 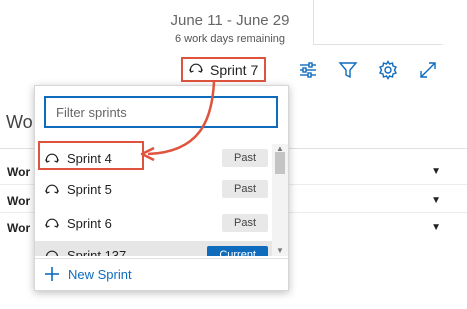 I want to click on sprint-item: Sprint 6 Past, so click(x=153, y=223).